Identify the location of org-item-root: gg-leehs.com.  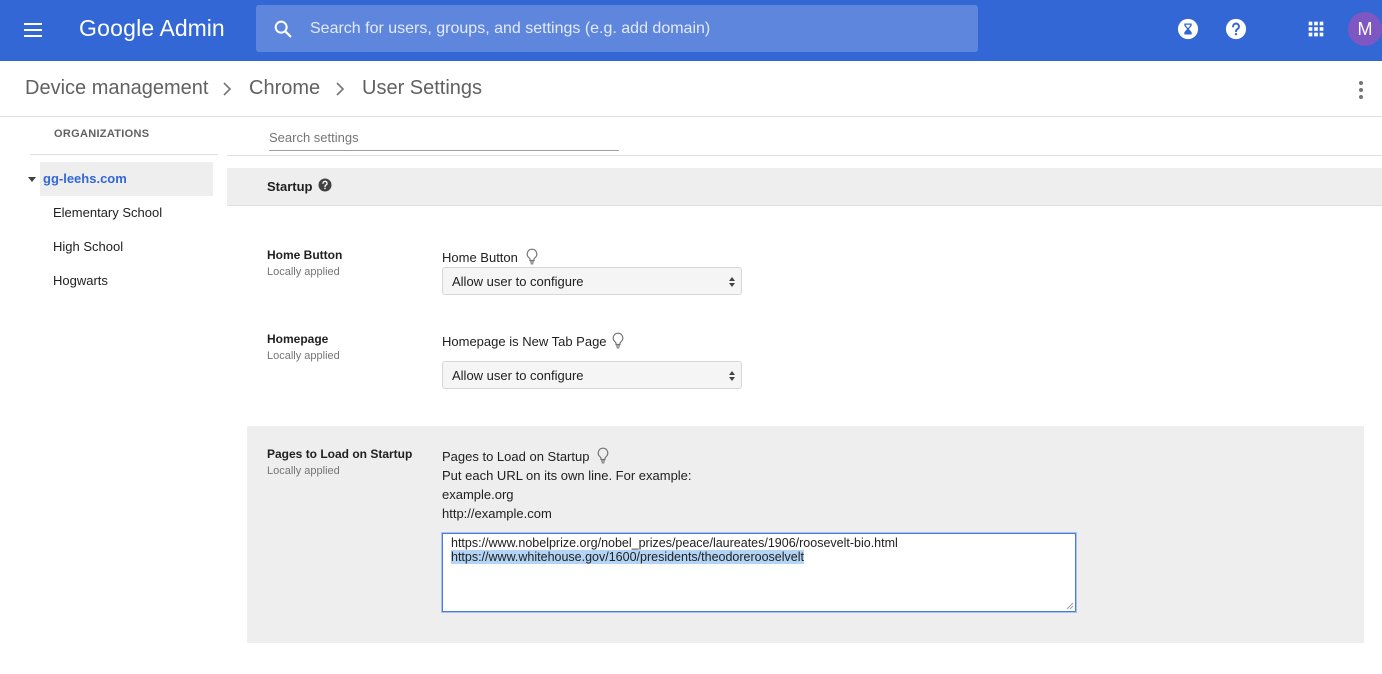
(126, 179).